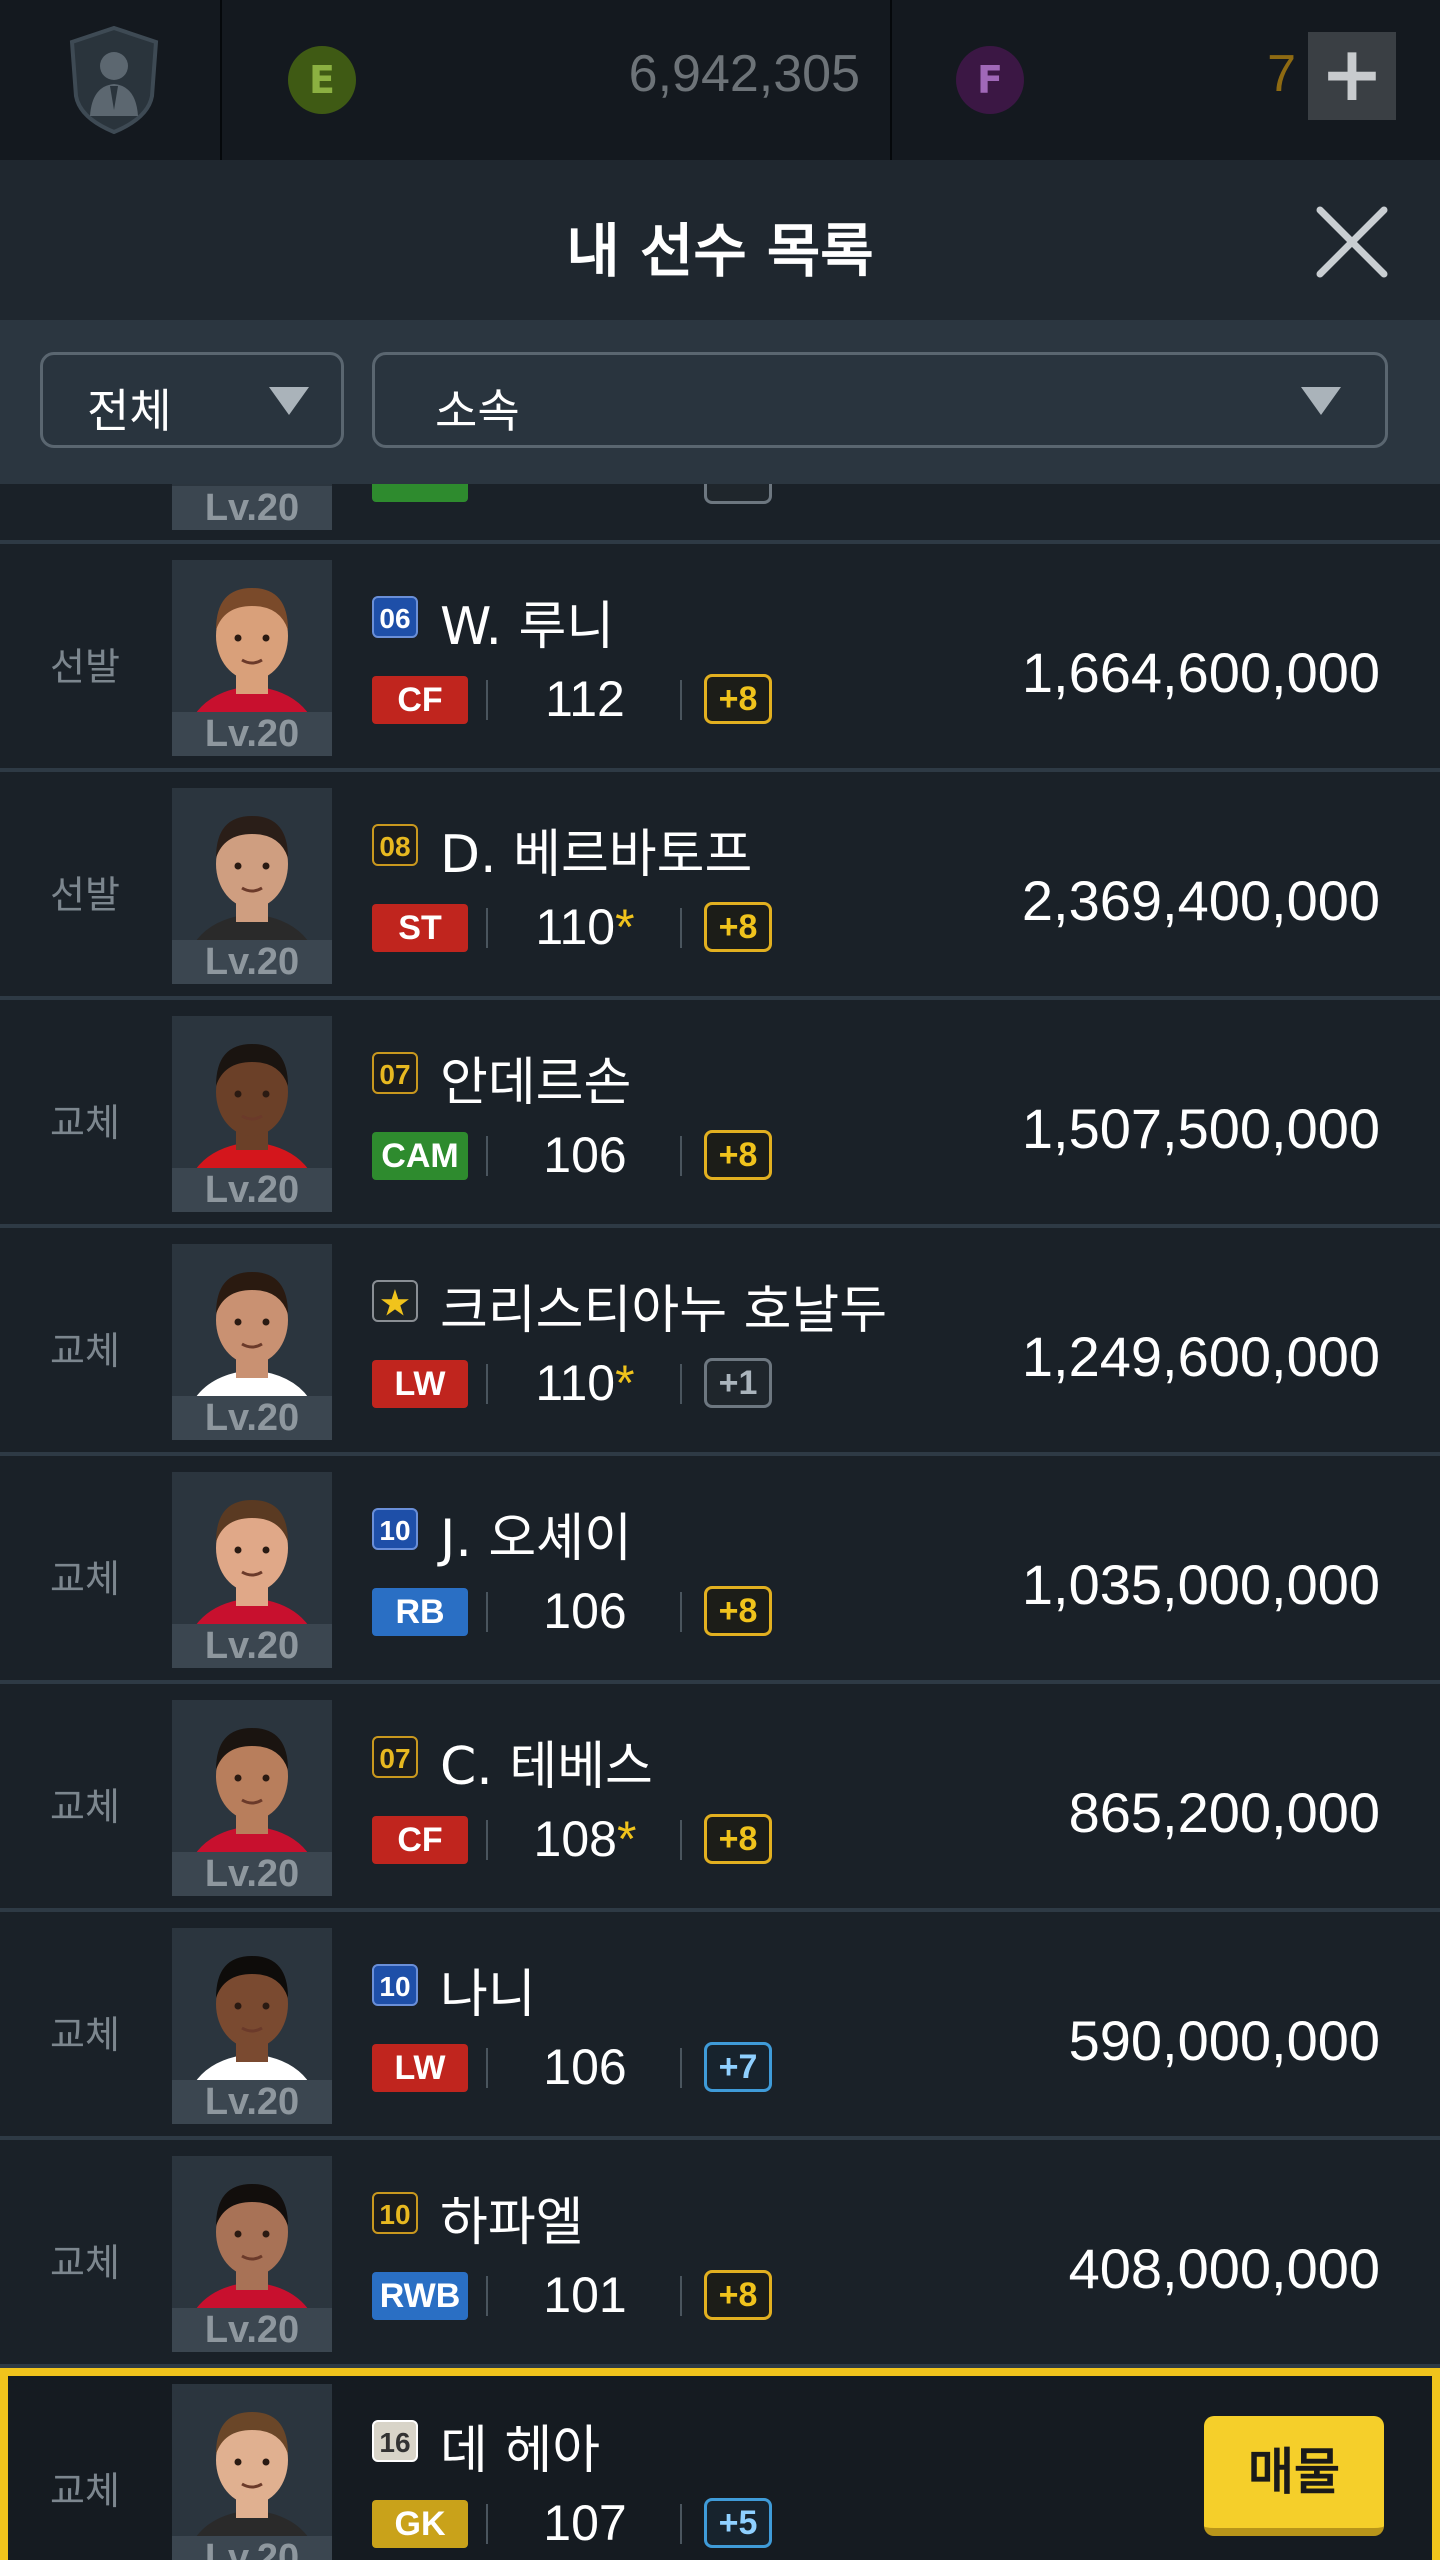 The height and width of the screenshot is (2560, 1440). I want to click on player-name: C. 테베스, so click(546, 1767).